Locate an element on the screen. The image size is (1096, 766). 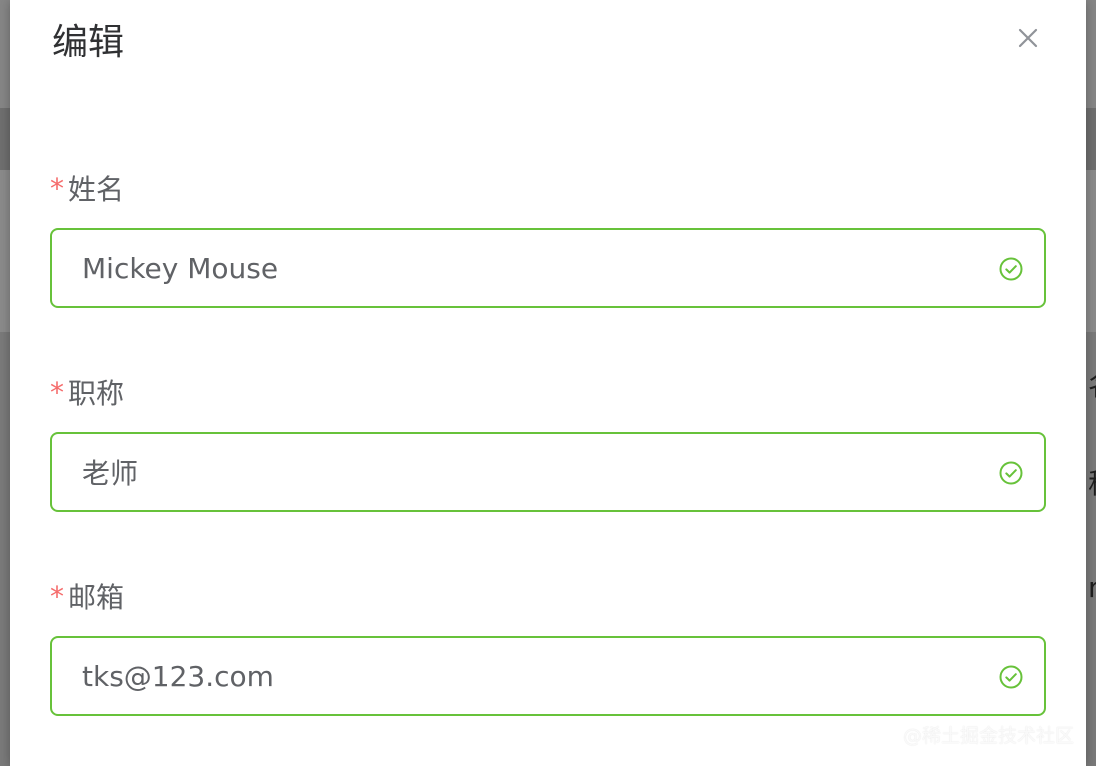
background-text-fragment: 名 is located at coordinates (1092, 386).